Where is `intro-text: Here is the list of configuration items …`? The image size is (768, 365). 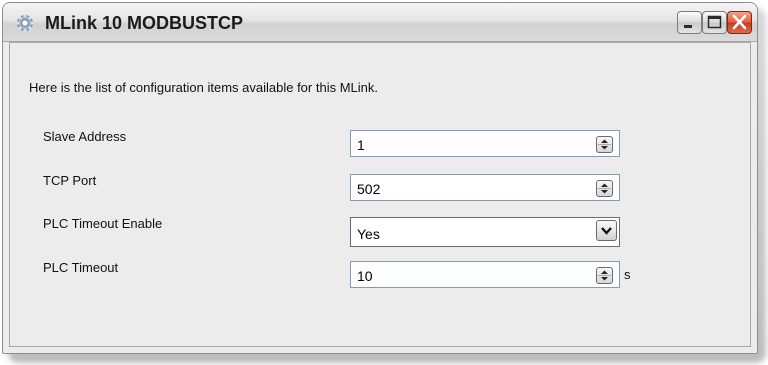 intro-text: Here is the list of configuration items … is located at coordinates (203, 87).